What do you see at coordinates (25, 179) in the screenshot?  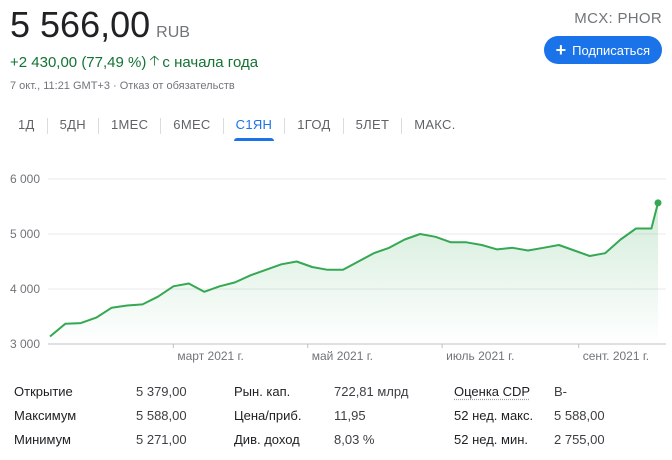 I see `y-tick-label: 6 000` at bounding box center [25, 179].